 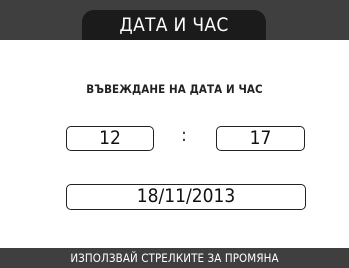 I want to click on minute-field: 17, so click(x=260, y=138).